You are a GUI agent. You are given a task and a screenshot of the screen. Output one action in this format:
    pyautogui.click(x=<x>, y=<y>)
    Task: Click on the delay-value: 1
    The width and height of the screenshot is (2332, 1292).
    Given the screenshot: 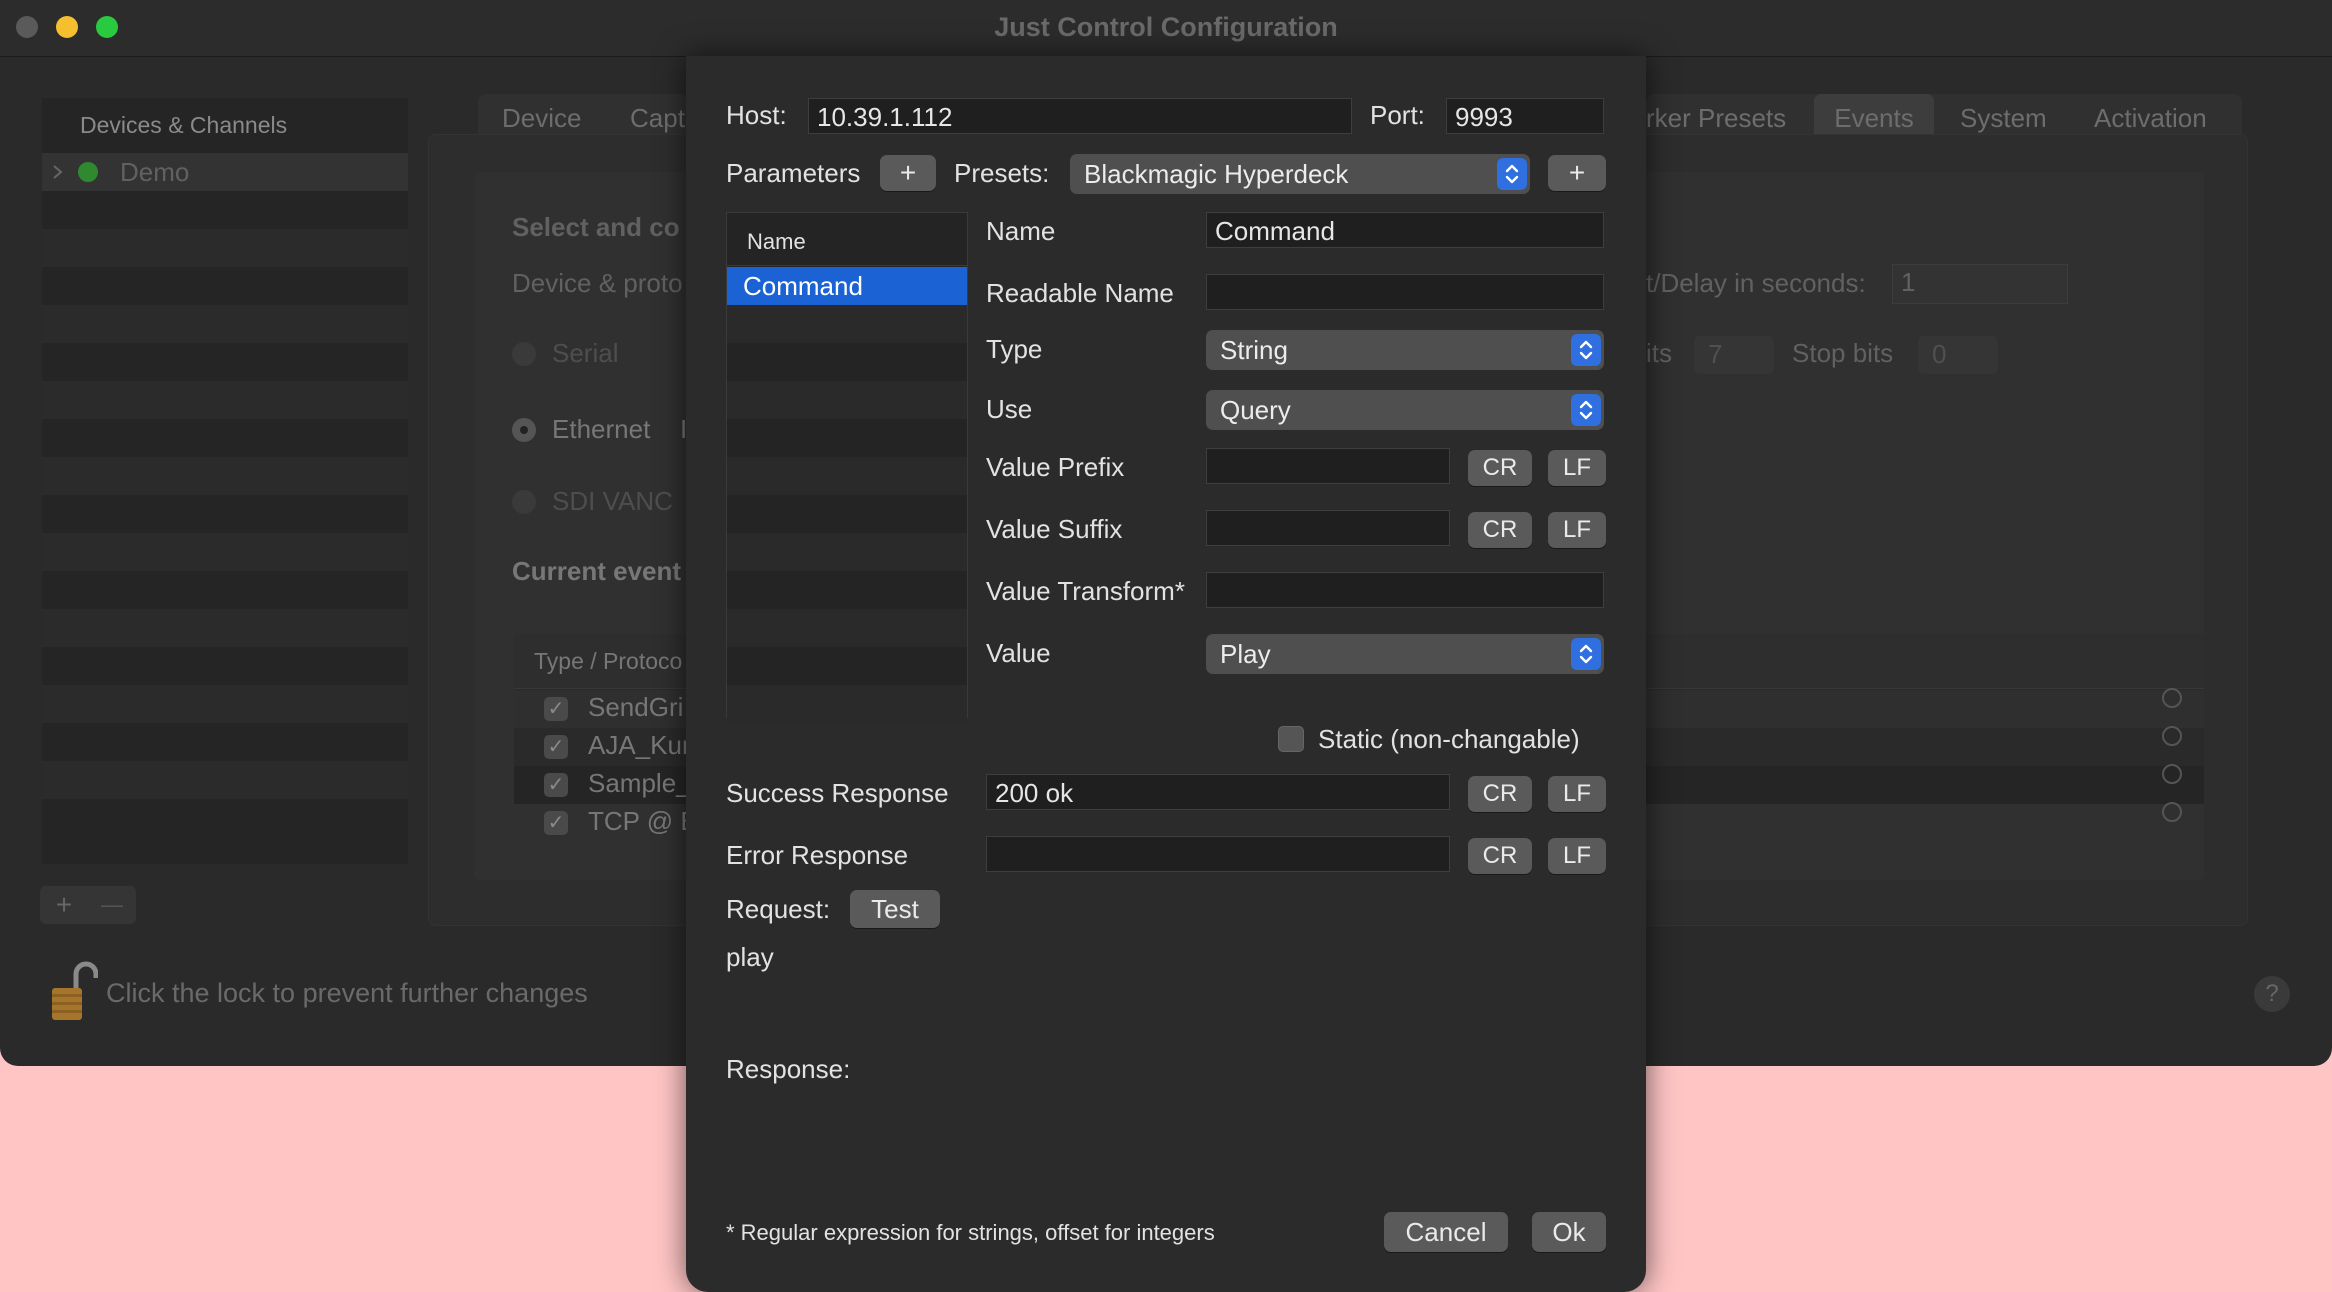 What is the action you would take?
    pyautogui.click(x=1908, y=282)
    